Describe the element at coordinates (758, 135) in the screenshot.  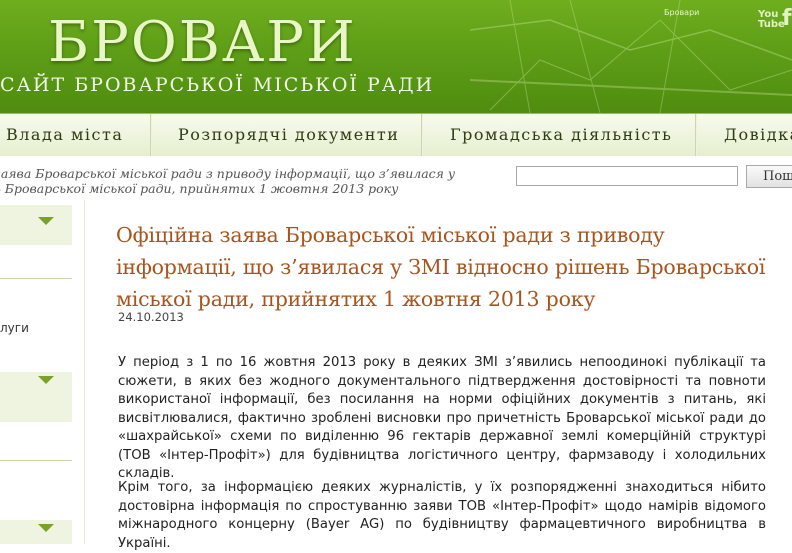
I see `nav-item-dovidka: Довідка` at that location.